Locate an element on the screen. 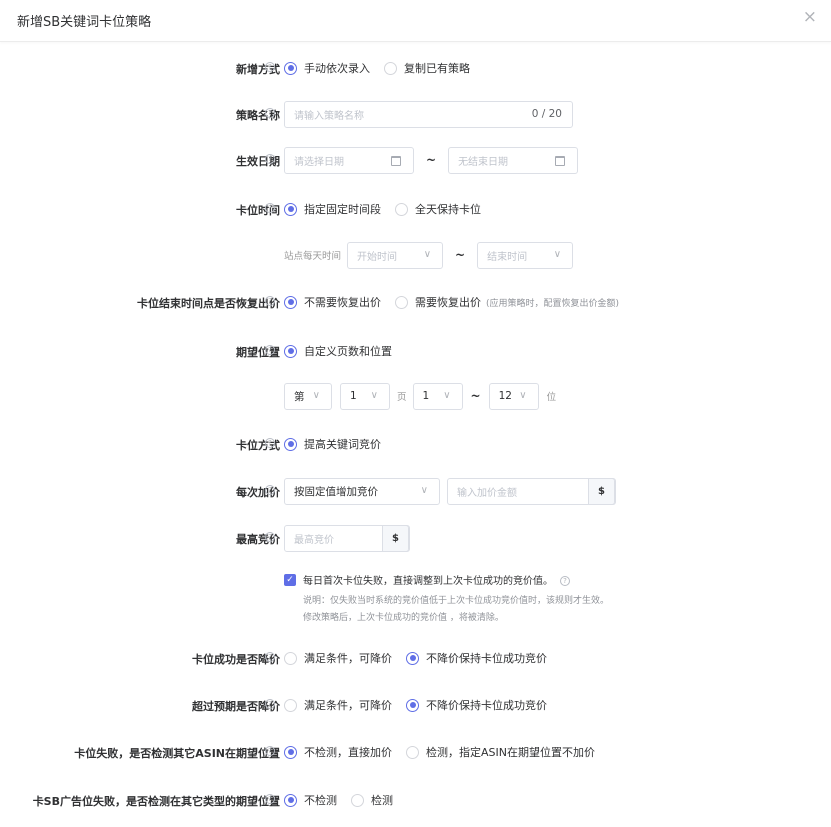 The width and height of the screenshot is (831, 827). start-time-select: 开始时间 ∨ is located at coordinates (395, 255).